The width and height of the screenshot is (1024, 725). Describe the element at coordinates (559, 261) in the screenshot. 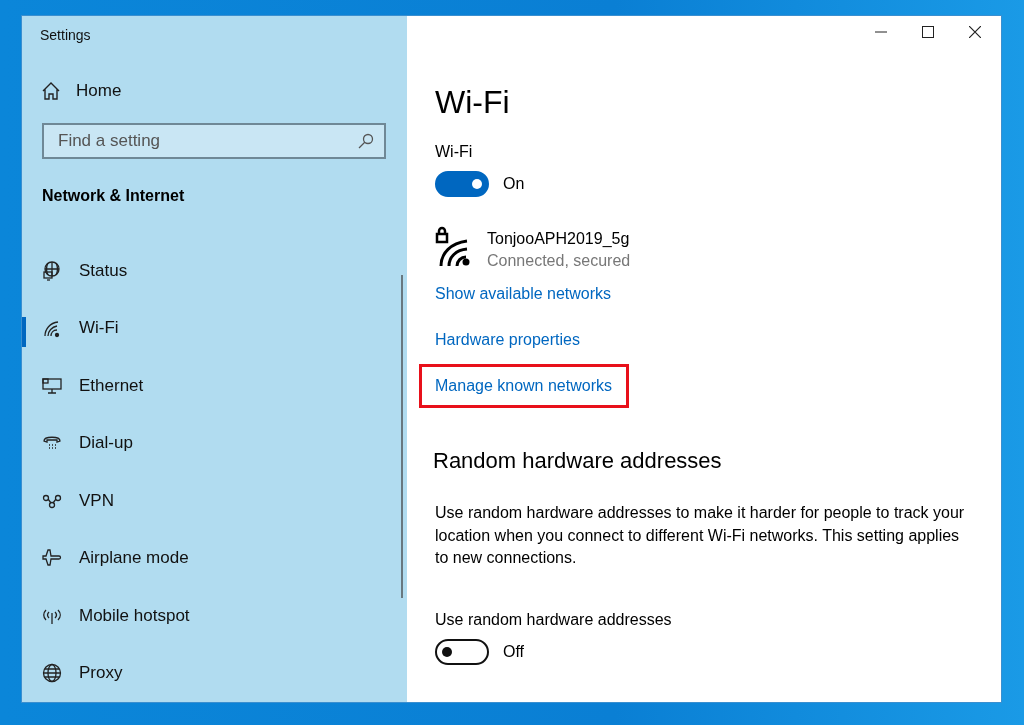

I see `network-status: Connected, secured` at that location.